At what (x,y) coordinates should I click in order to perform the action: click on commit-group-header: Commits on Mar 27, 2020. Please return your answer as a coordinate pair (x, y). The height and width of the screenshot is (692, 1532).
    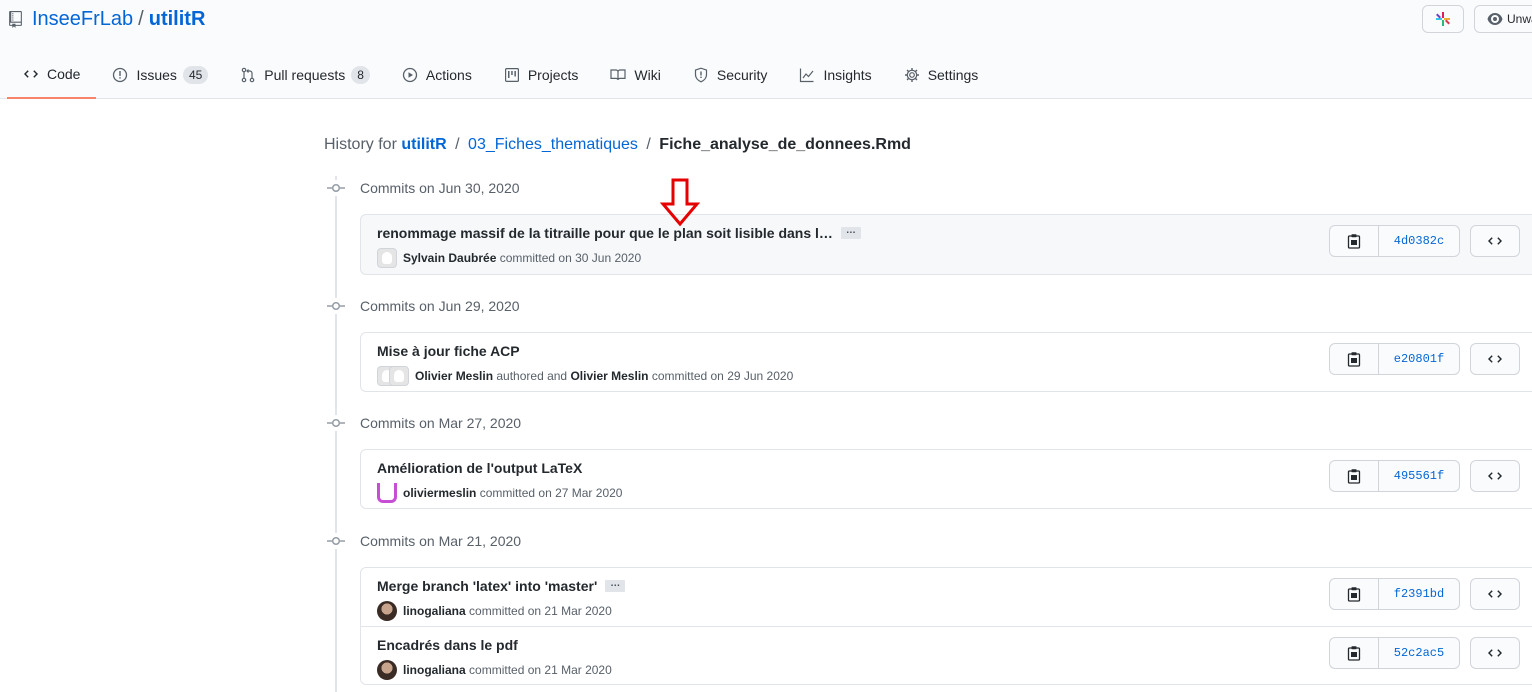
    Looking at the image, I should click on (424, 423).